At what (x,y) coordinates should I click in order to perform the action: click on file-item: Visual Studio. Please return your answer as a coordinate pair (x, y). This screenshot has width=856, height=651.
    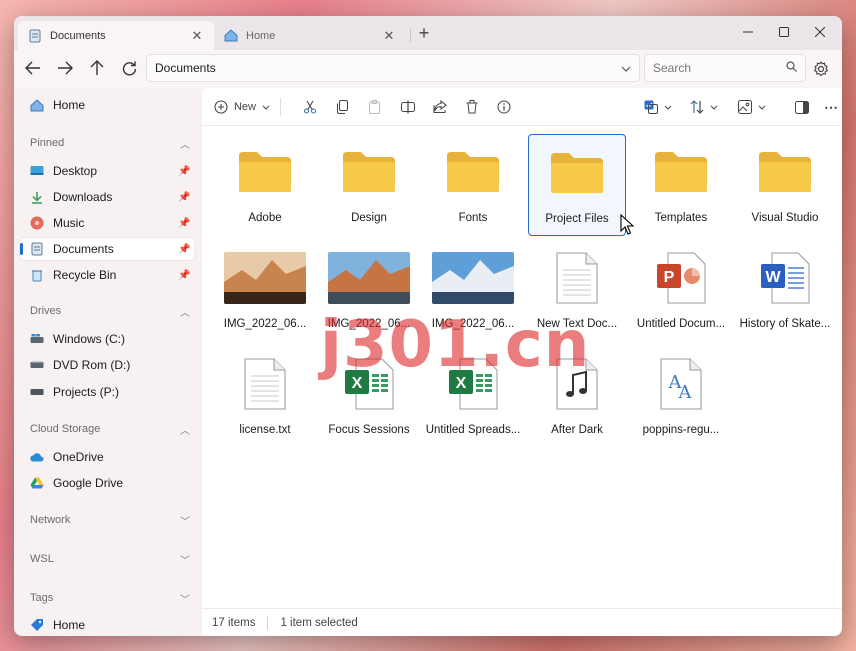
    Looking at the image, I should click on (785, 185).